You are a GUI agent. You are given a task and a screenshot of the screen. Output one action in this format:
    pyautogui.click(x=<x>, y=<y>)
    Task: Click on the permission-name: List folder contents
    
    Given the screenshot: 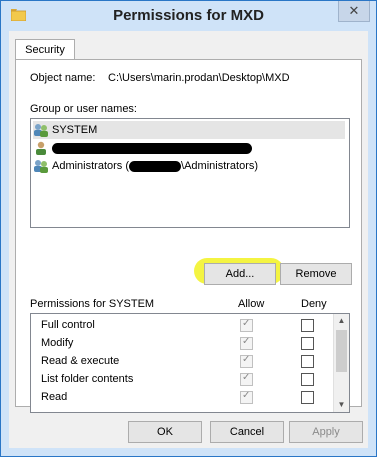 What is the action you would take?
    pyautogui.click(x=87, y=379)
    